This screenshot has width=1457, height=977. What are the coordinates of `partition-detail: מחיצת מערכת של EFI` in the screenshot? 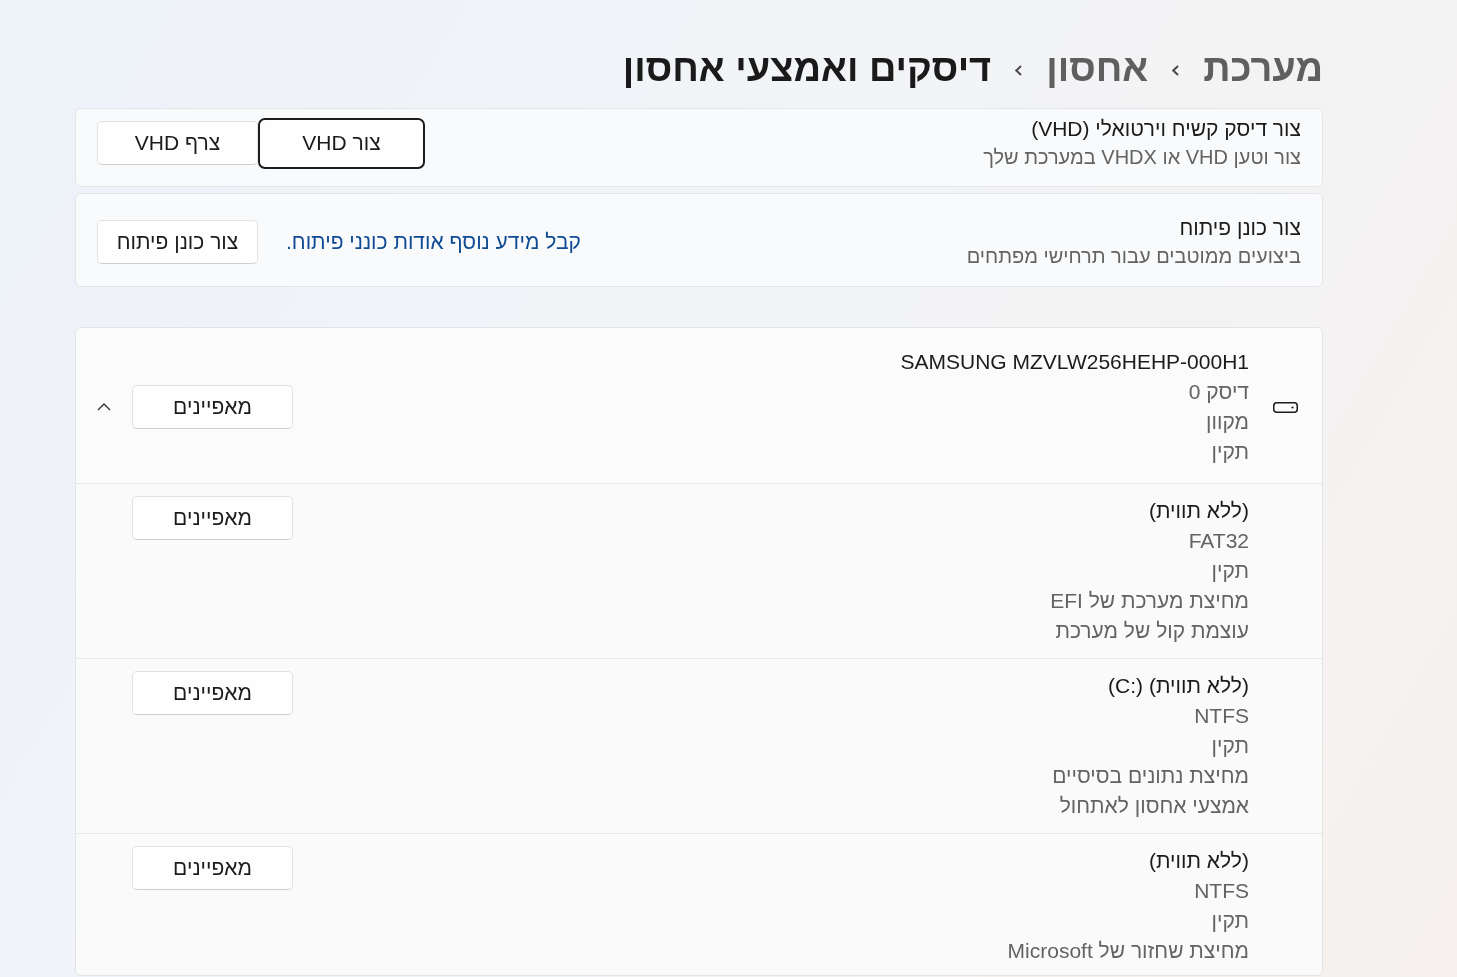 It's located at (1149, 601).